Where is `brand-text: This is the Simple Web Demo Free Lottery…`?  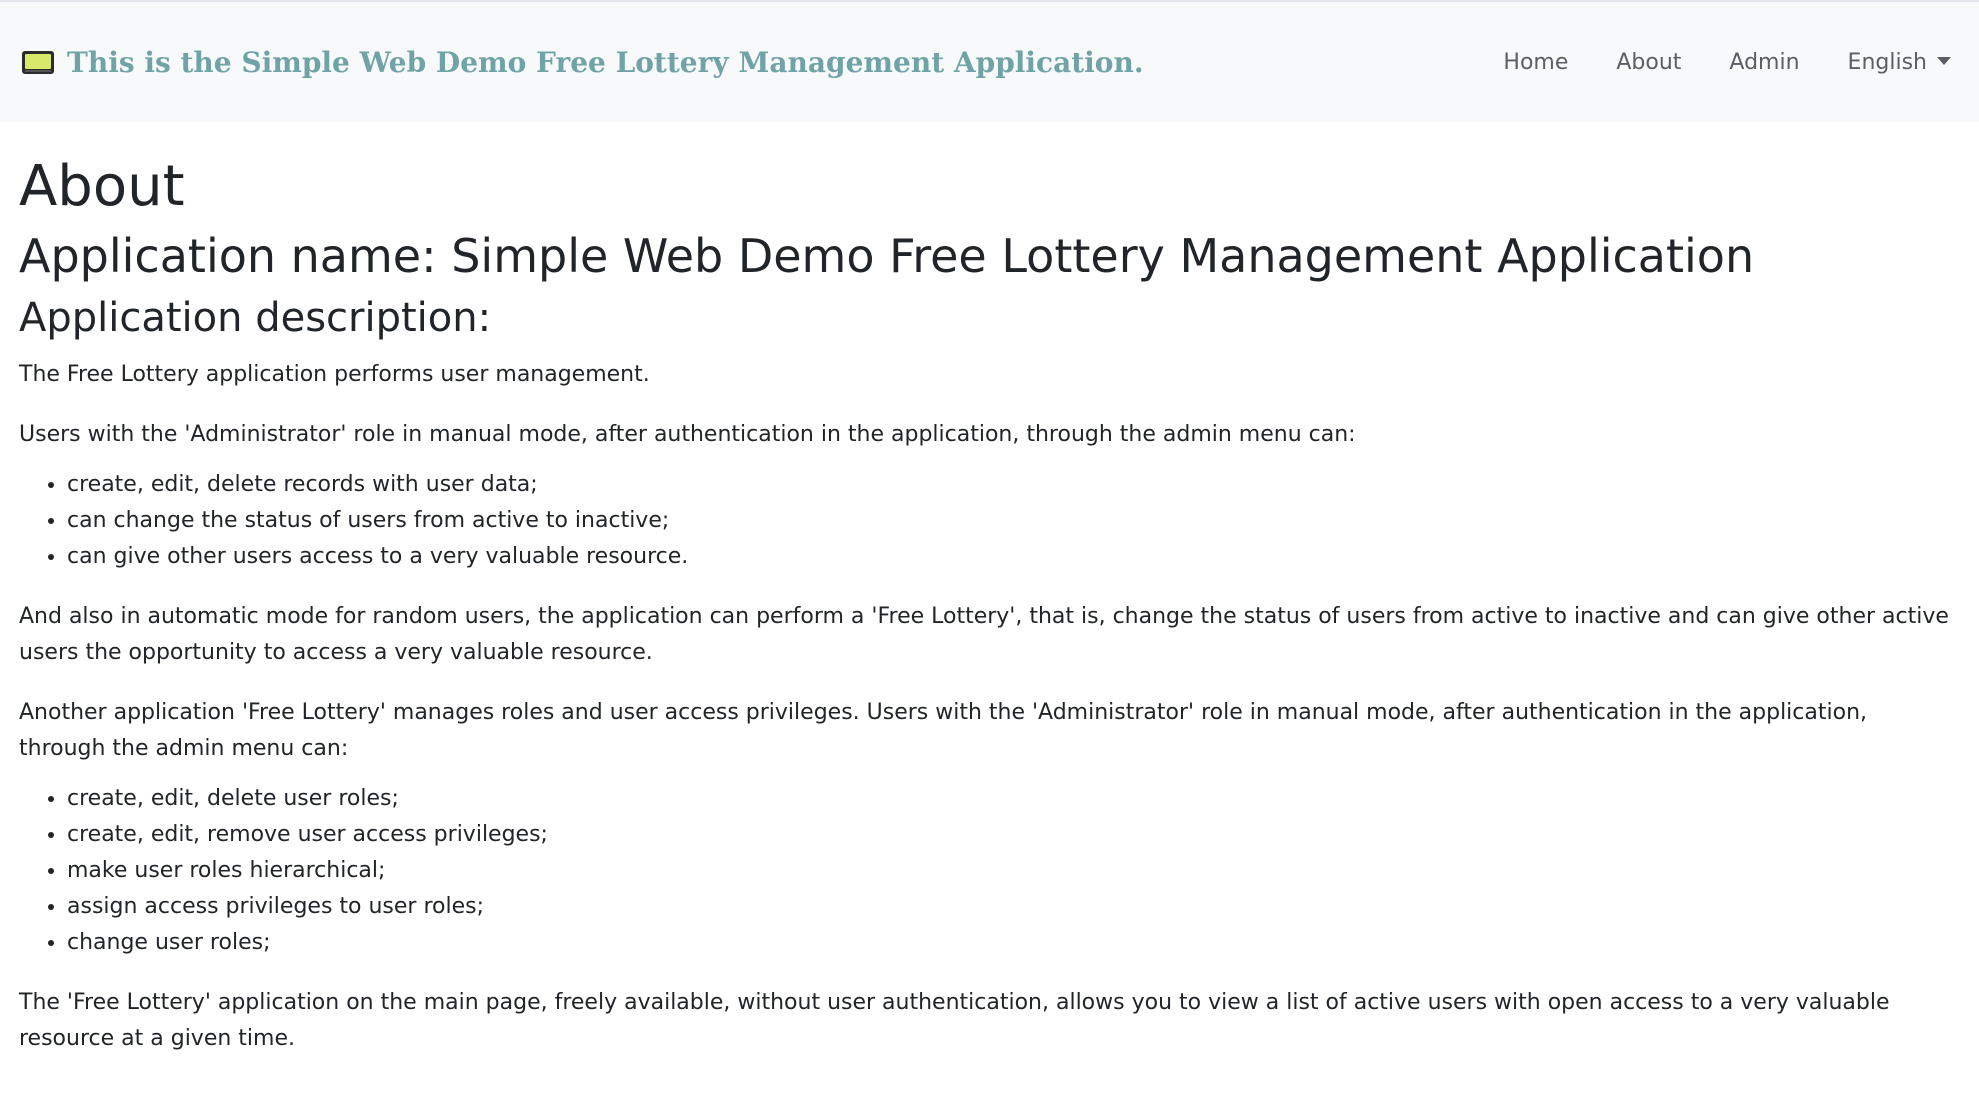
brand-text: This is the Simple Web Demo Free Lottery… is located at coordinates (605, 62).